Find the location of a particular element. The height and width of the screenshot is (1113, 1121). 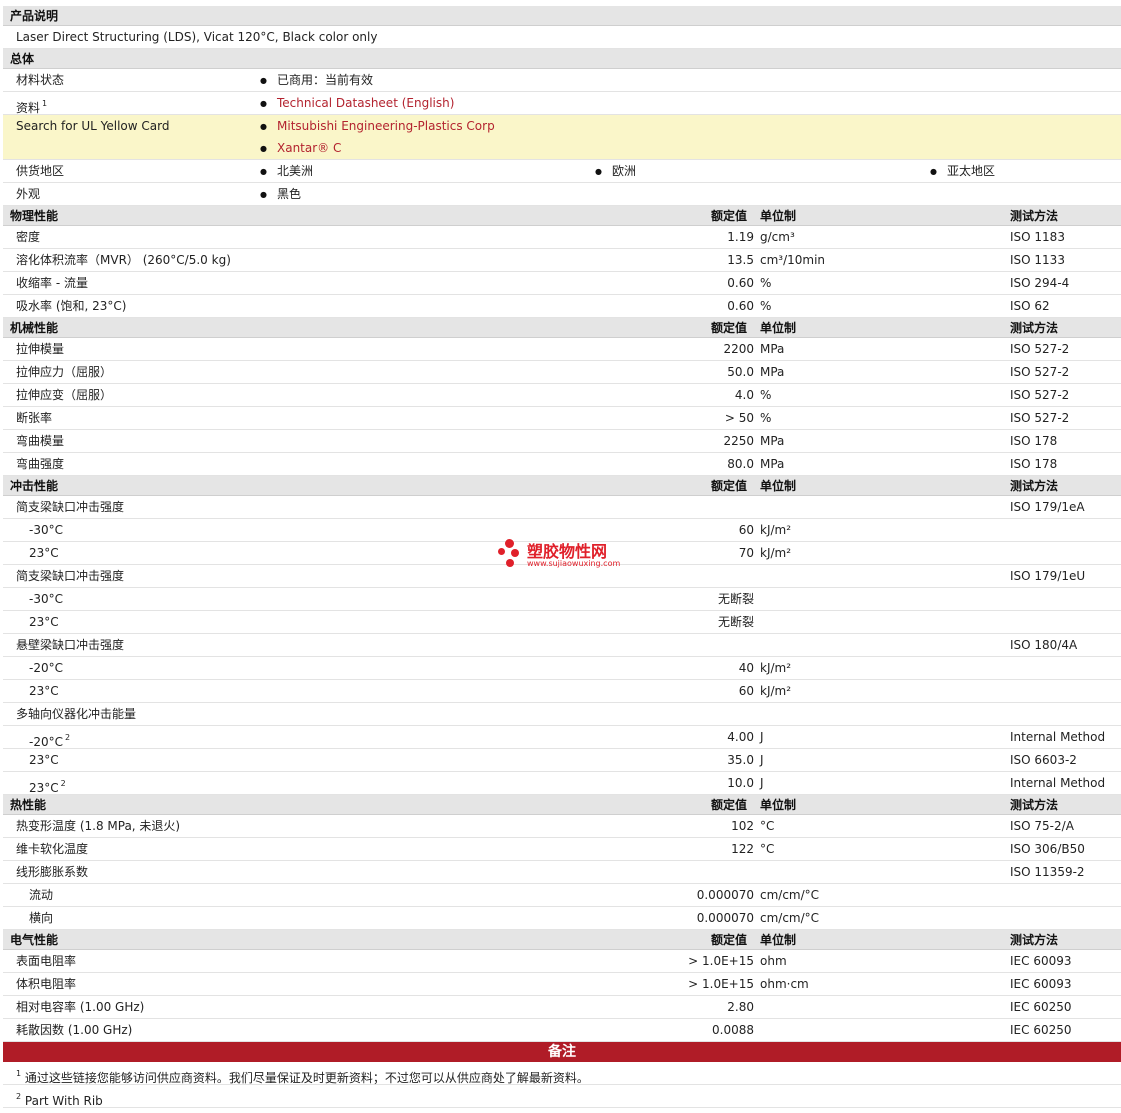

unit: ohm·cm is located at coordinates (784, 984).